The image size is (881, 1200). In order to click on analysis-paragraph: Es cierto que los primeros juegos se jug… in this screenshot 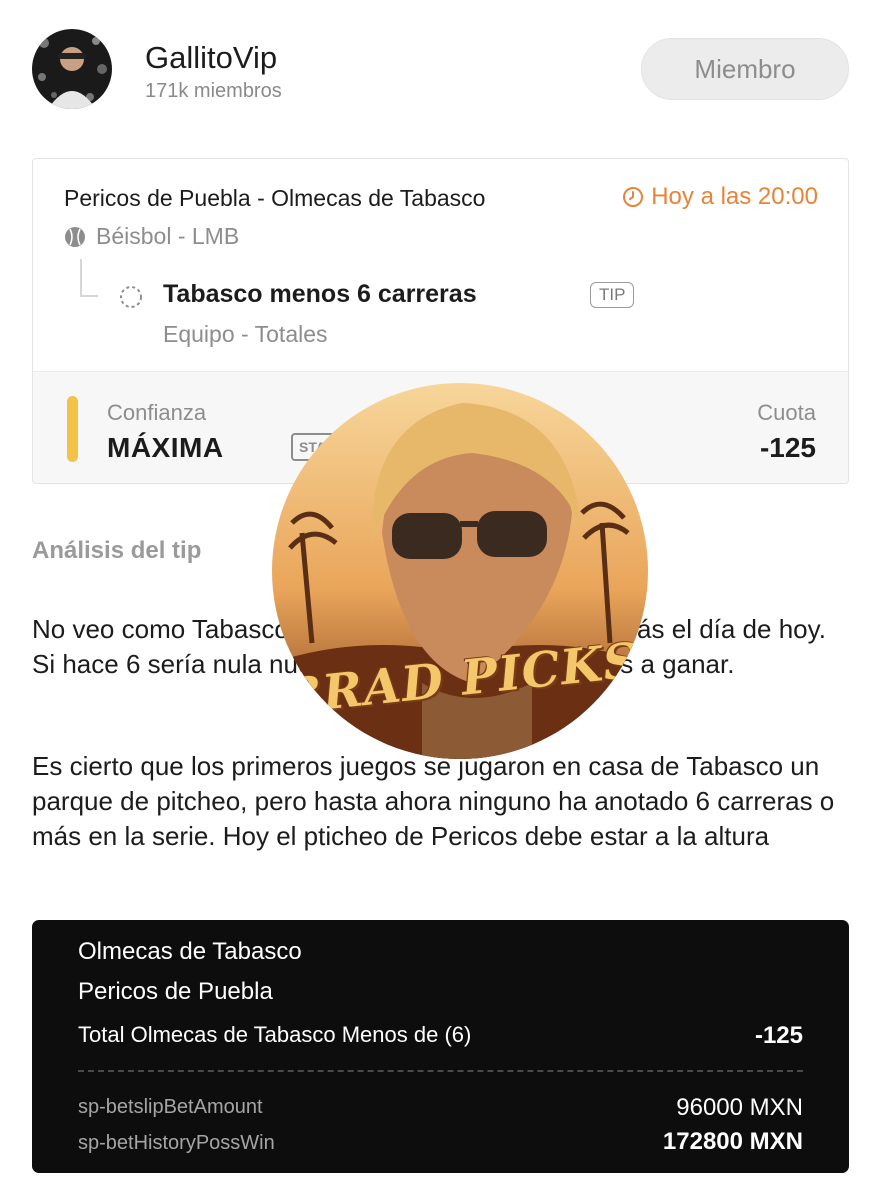, I will do `click(433, 801)`.